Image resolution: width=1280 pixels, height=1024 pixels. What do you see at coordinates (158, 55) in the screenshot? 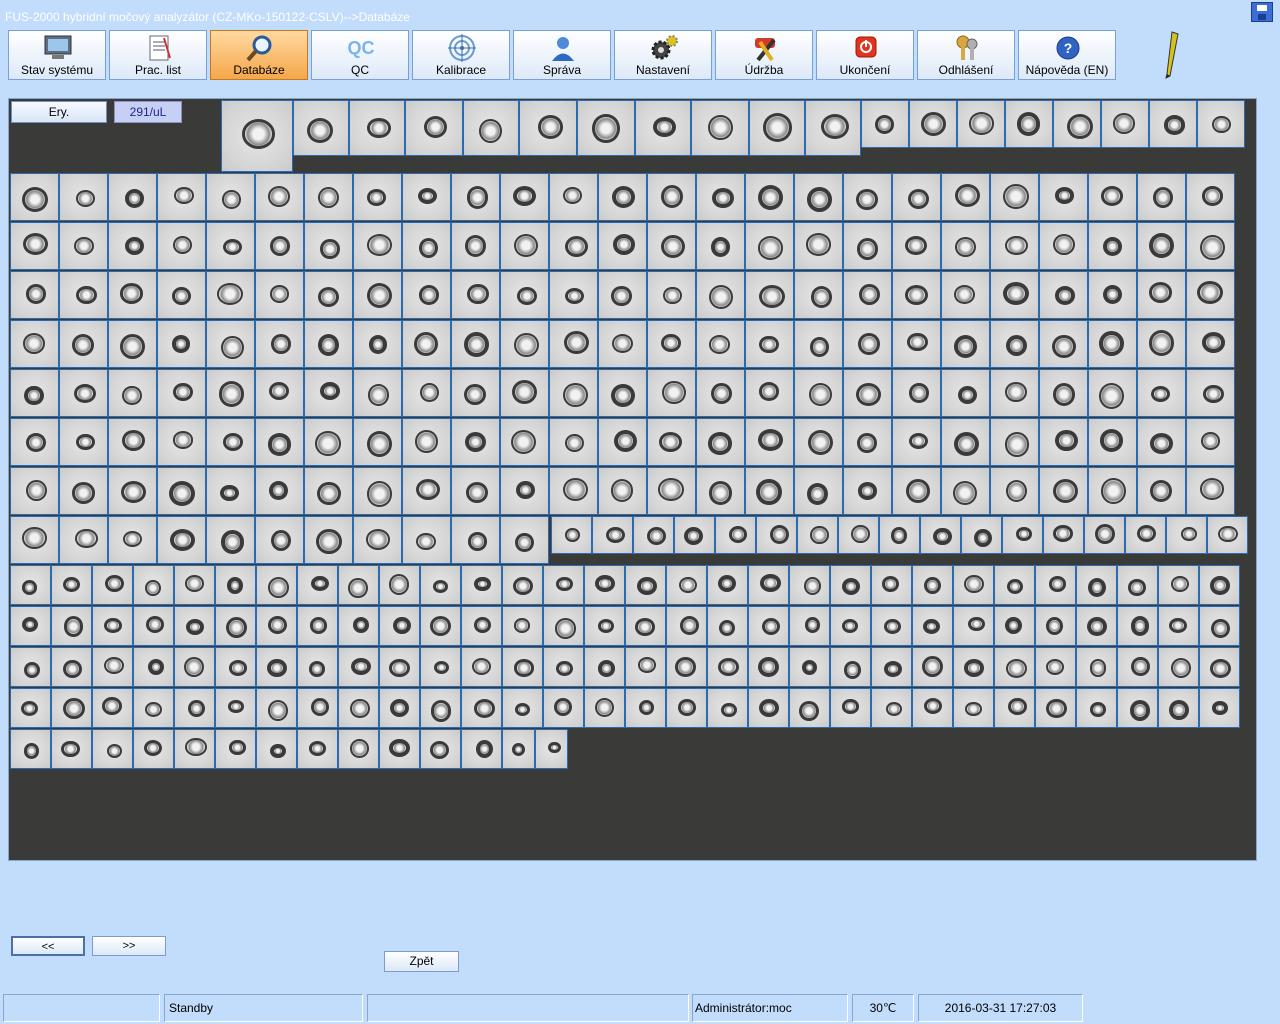
I see `toolbar-button-prac-list: Prac. list` at bounding box center [158, 55].